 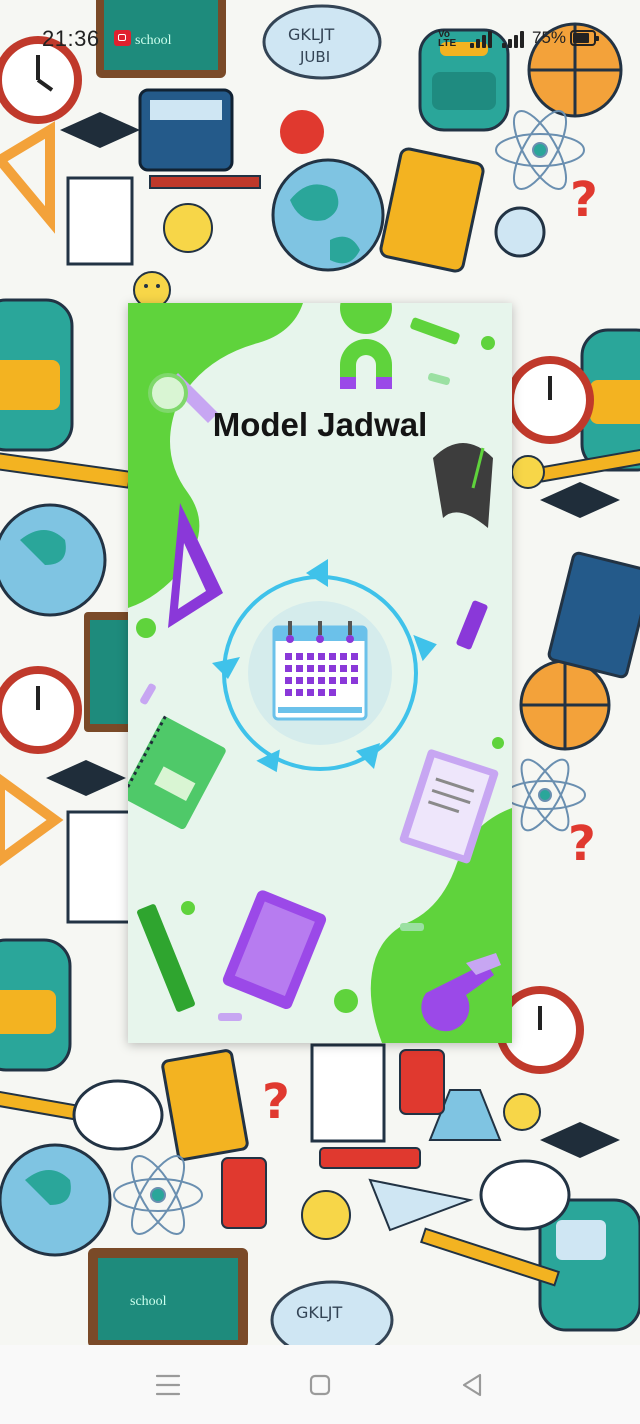 What do you see at coordinates (274, 950) in the screenshot?
I see `purple-notebook-icon` at bounding box center [274, 950].